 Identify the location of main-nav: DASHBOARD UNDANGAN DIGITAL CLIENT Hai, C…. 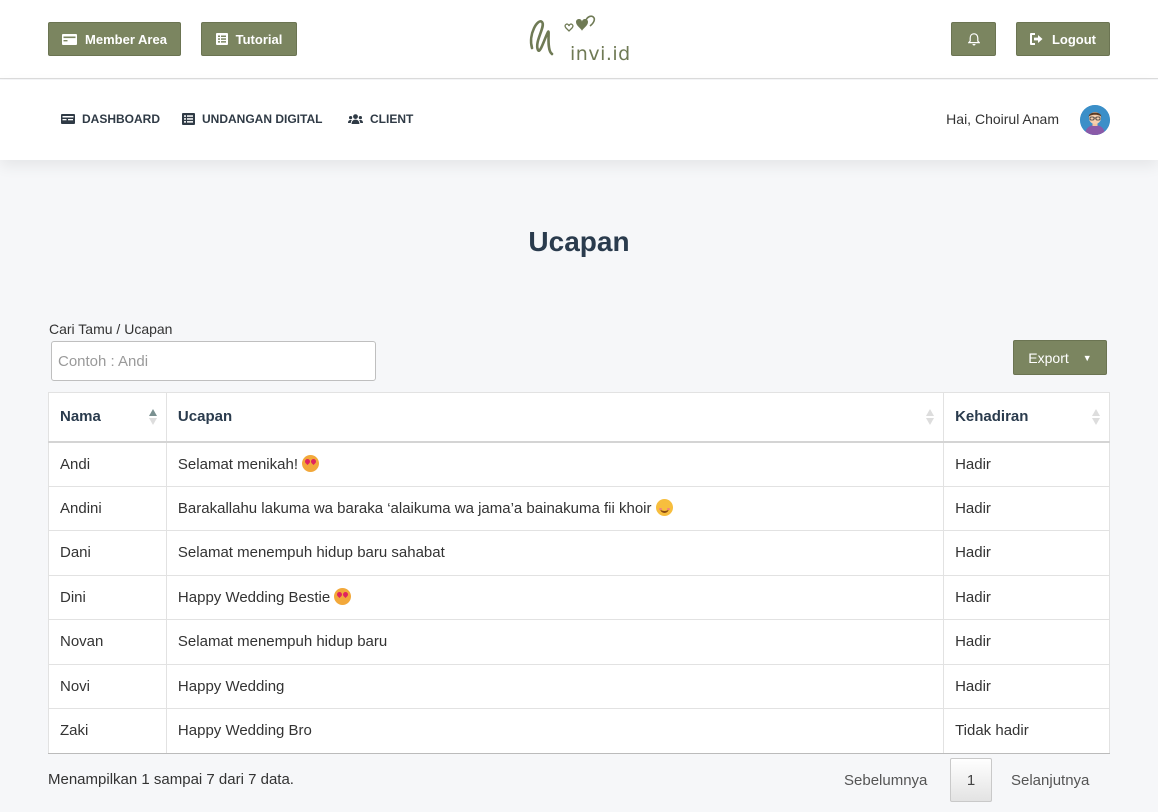
(579, 120).